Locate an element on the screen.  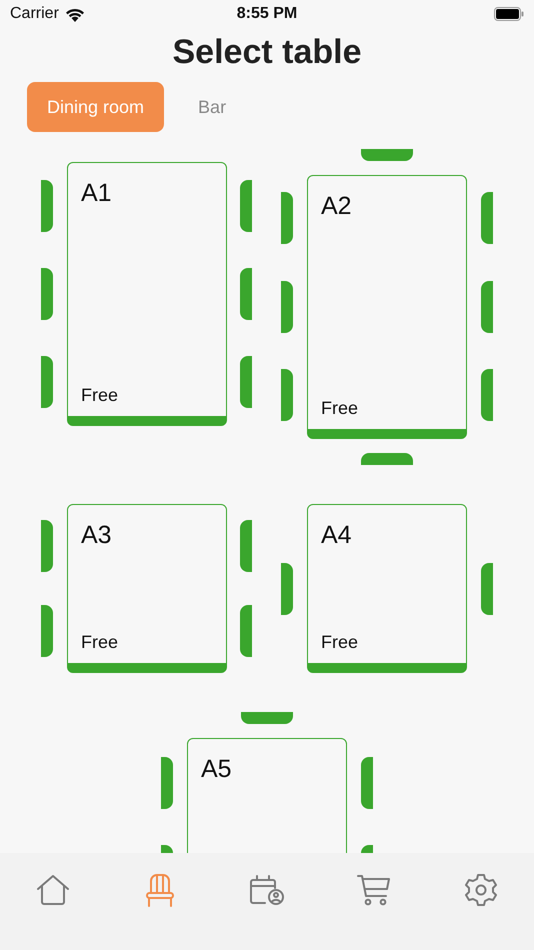
table-name: A2 is located at coordinates (336, 206).